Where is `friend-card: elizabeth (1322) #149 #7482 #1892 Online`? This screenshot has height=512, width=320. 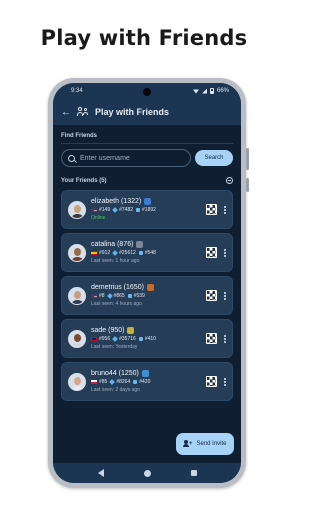 friend-card: elizabeth (1322) #149 #7482 #1892 Online is located at coordinates (147, 209).